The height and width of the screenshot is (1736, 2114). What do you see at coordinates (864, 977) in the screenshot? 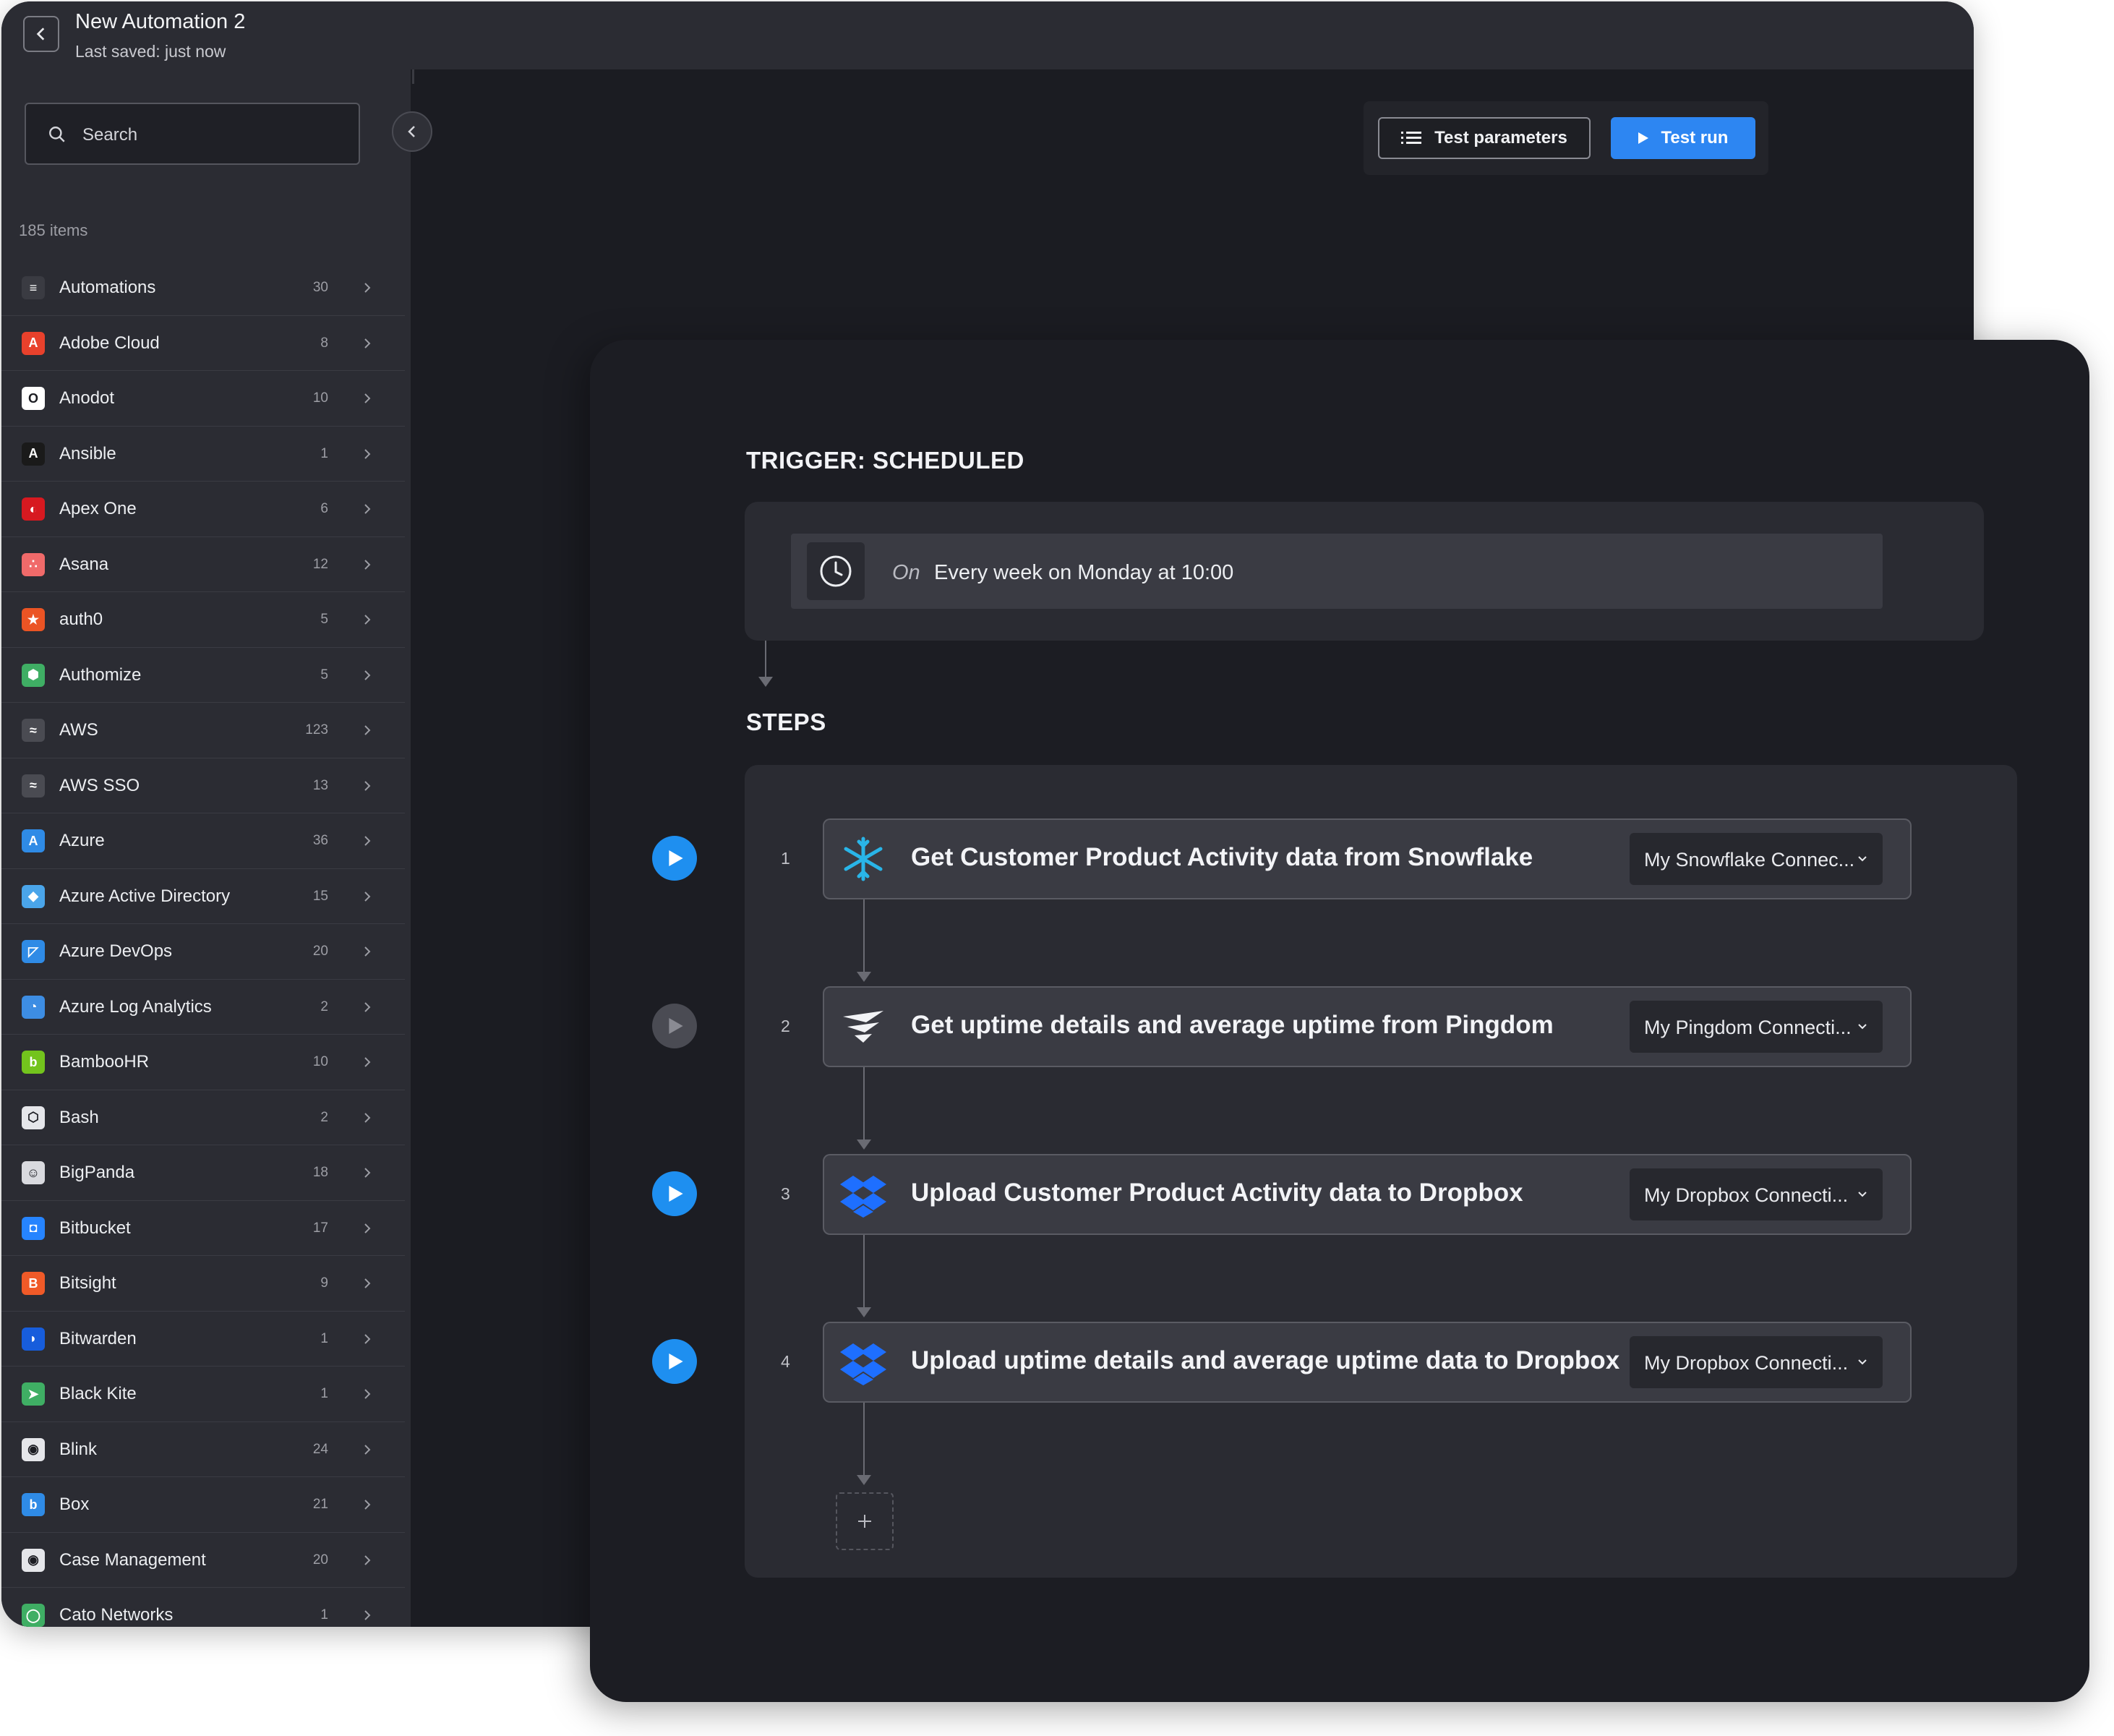
I see `step-connector-arrow` at bounding box center [864, 977].